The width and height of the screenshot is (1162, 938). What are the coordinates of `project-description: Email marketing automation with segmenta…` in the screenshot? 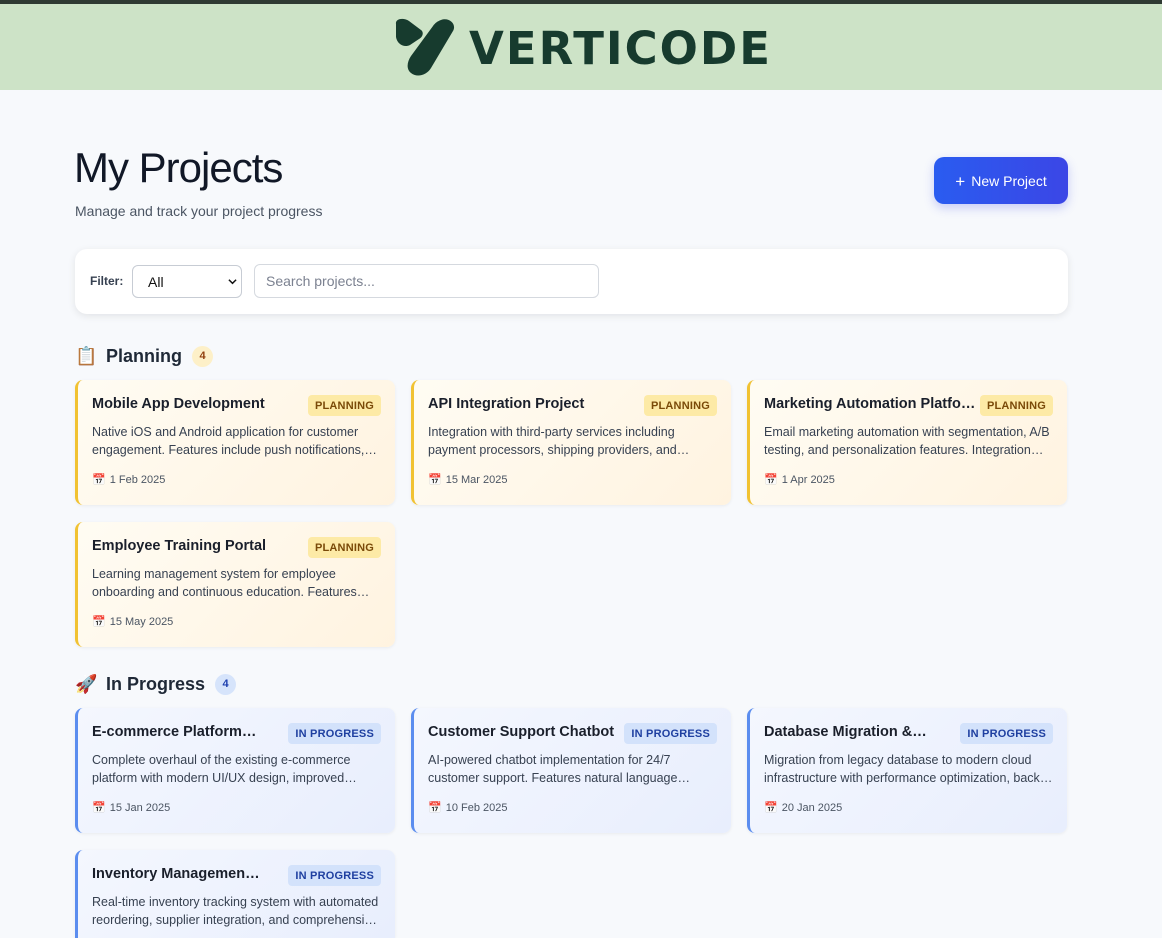 It's located at (907, 441).